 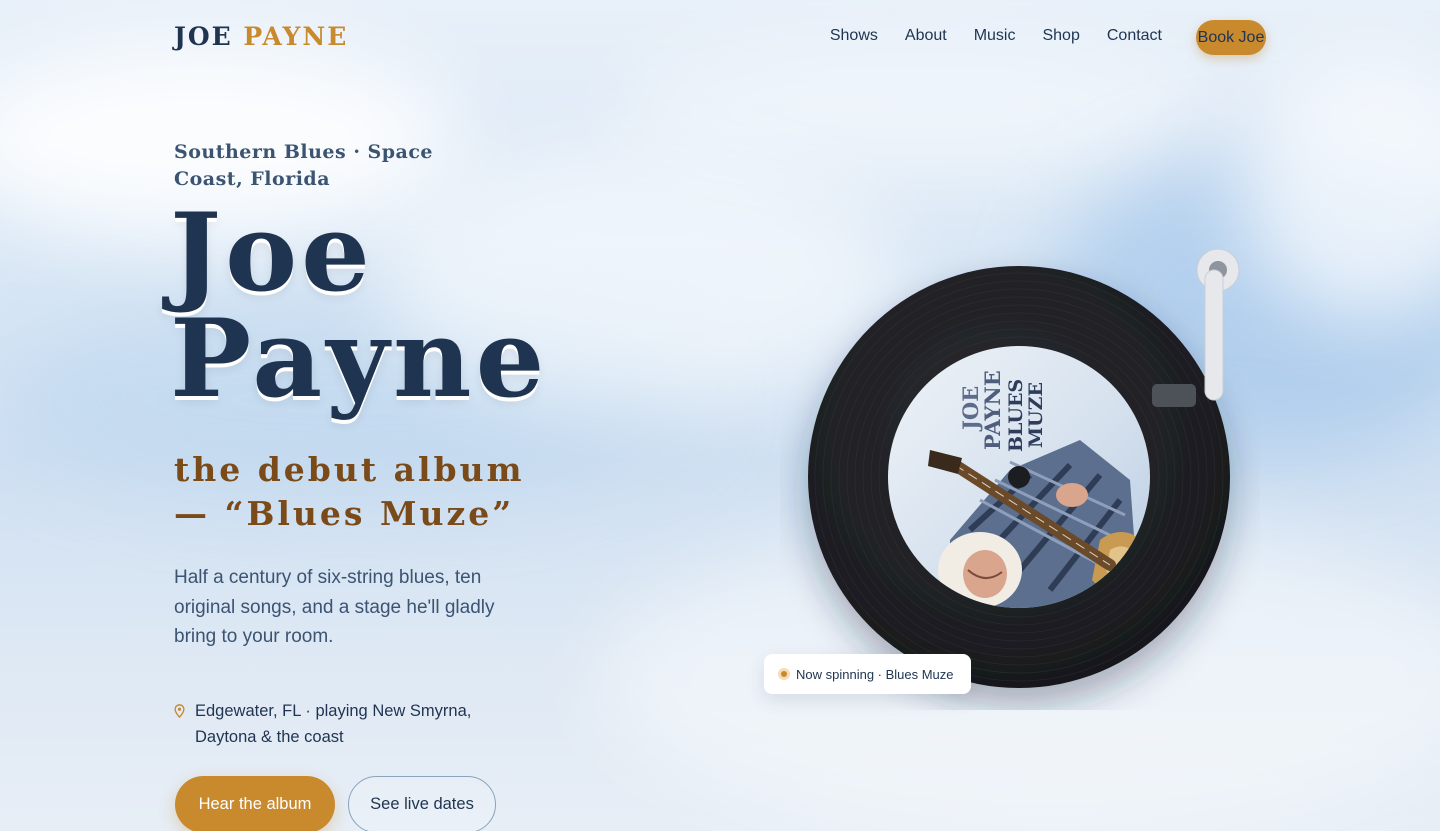 What do you see at coordinates (203, 36) in the screenshot?
I see `logo-first-name: JOE` at bounding box center [203, 36].